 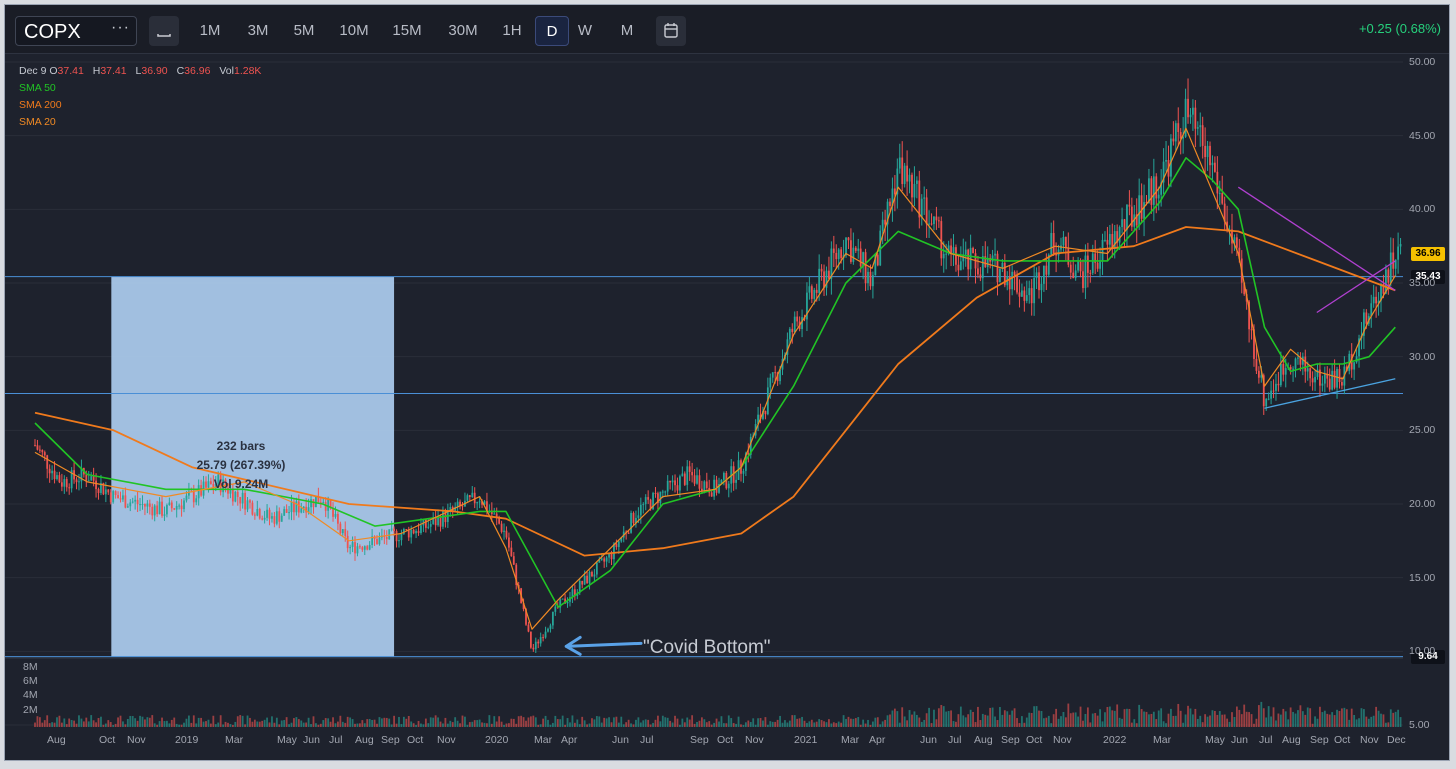 What do you see at coordinates (143, 122) in the screenshot?
I see `legend-sma20: SMA 20` at bounding box center [143, 122].